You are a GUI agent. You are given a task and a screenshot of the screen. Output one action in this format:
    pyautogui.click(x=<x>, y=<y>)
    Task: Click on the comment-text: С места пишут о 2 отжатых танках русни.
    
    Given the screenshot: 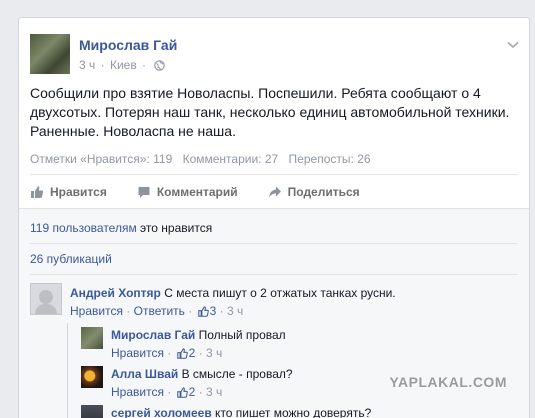 What is the action you would take?
    pyautogui.click(x=278, y=293)
    